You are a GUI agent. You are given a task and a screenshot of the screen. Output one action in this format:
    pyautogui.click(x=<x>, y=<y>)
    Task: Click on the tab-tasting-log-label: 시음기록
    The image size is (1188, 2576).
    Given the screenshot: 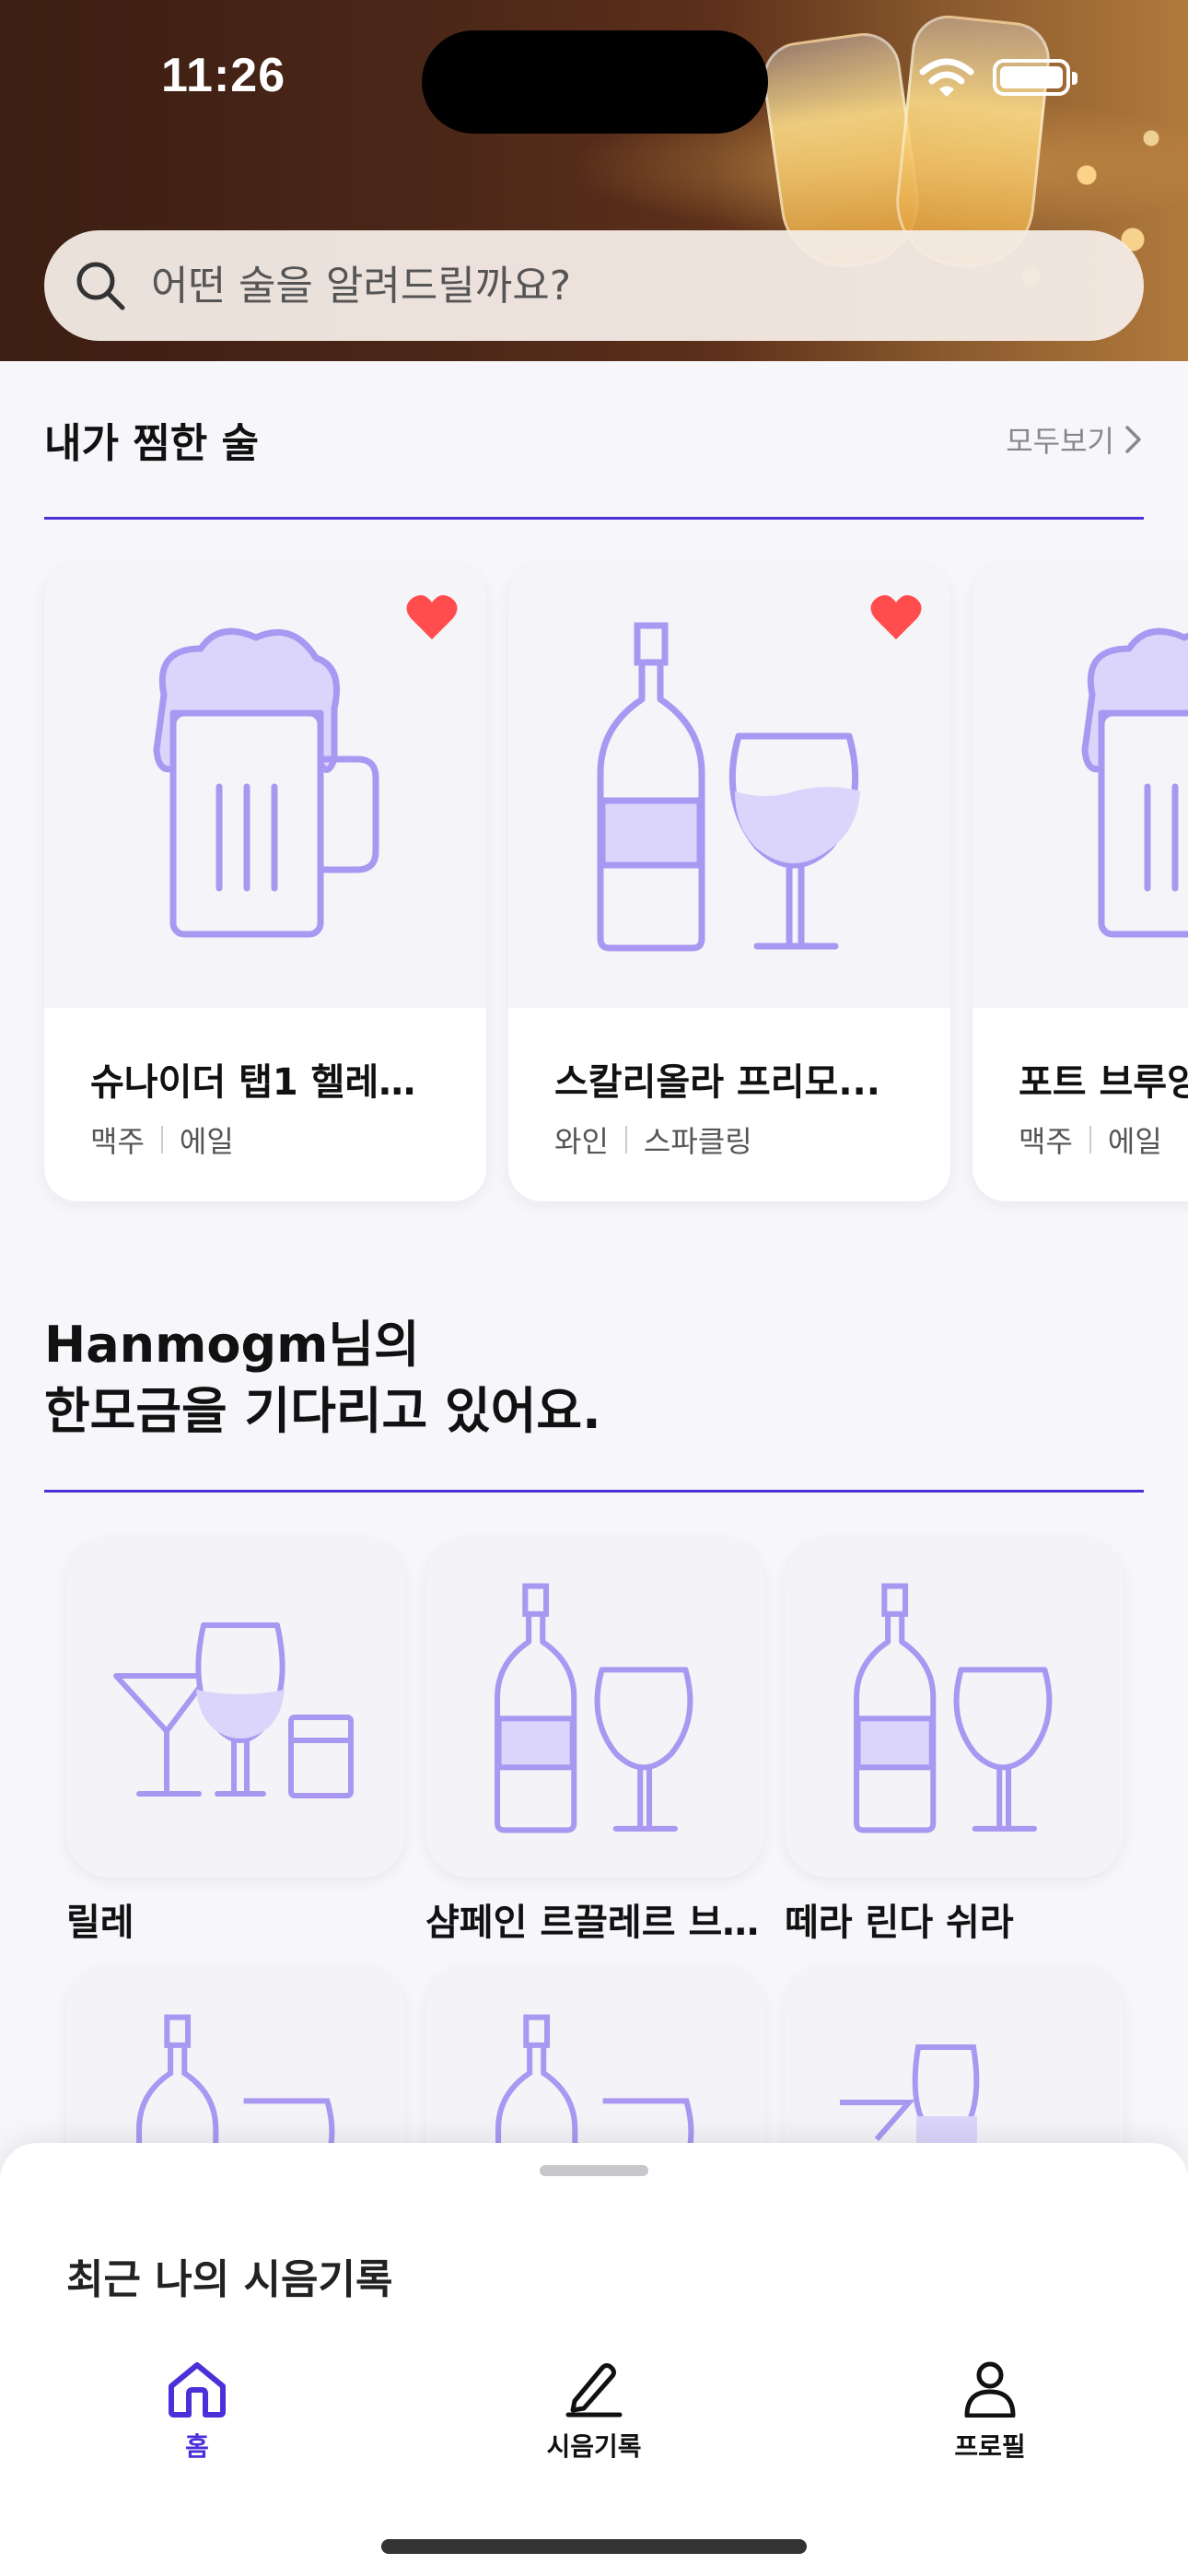 What is the action you would take?
    pyautogui.click(x=594, y=2447)
    